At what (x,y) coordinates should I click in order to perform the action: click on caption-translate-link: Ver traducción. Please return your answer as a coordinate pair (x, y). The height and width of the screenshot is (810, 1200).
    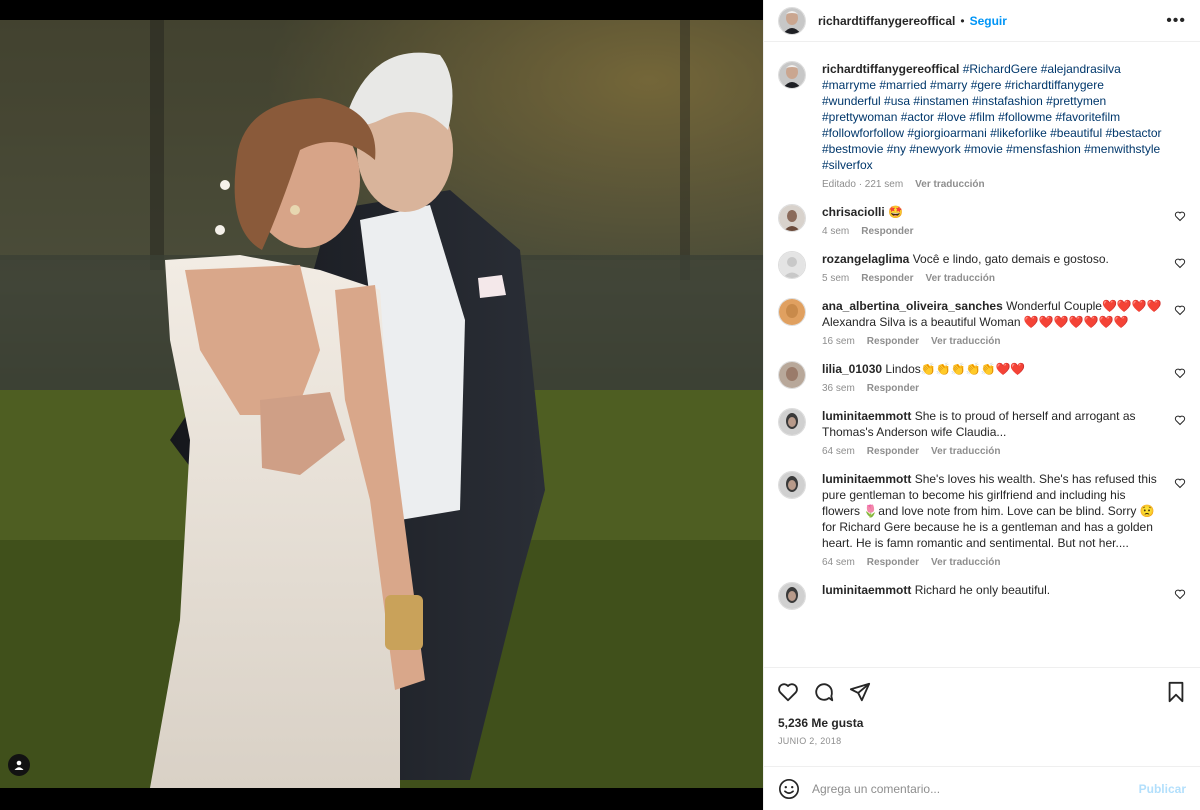
    Looking at the image, I should click on (949, 184).